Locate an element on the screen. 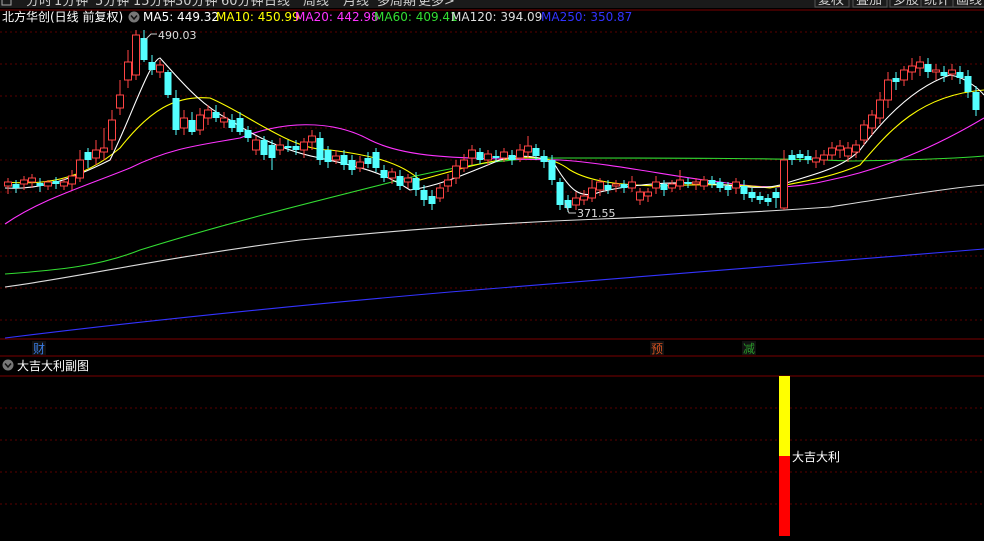 The width and height of the screenshot is (984, 541). event-markers: 财预减 is located at coordinates (394, 348).